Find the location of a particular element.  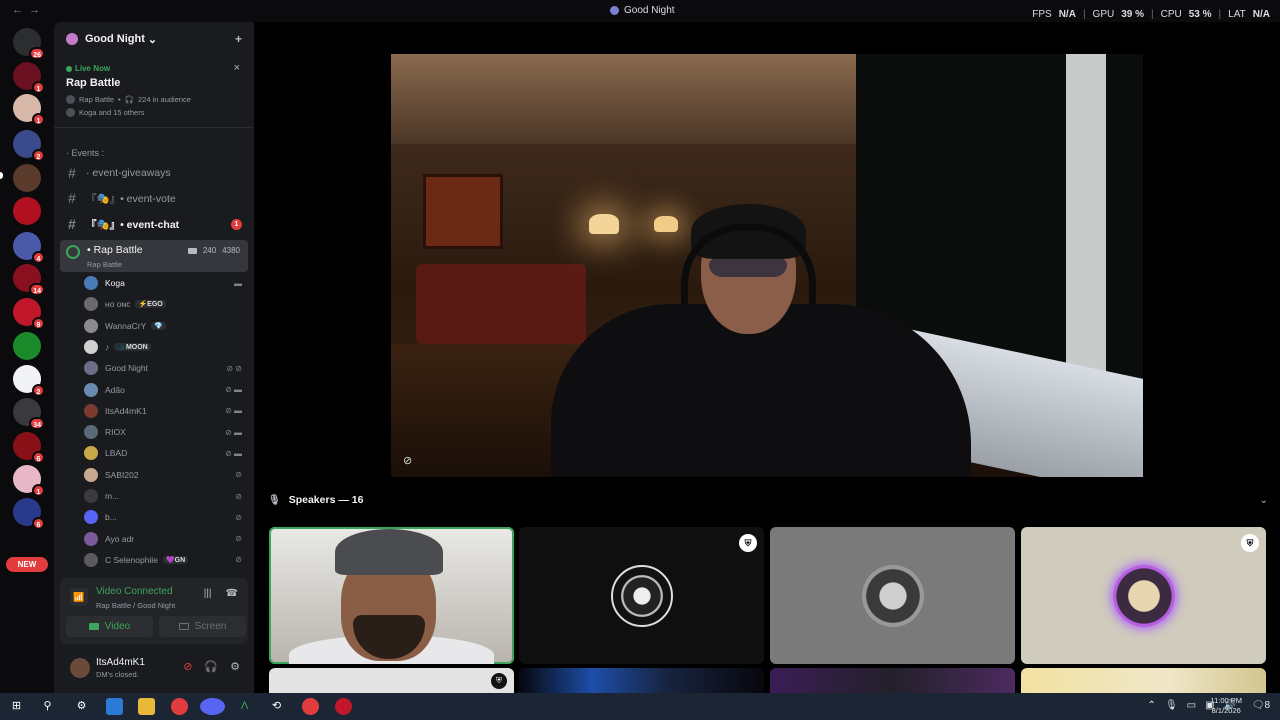

app-icon: ⟲ is located at coordinates (276, 706).